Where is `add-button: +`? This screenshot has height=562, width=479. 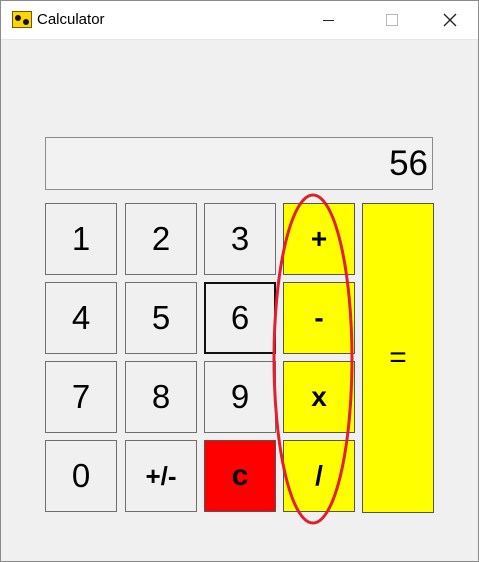 add-button: + is located at coordinates (319, 239).